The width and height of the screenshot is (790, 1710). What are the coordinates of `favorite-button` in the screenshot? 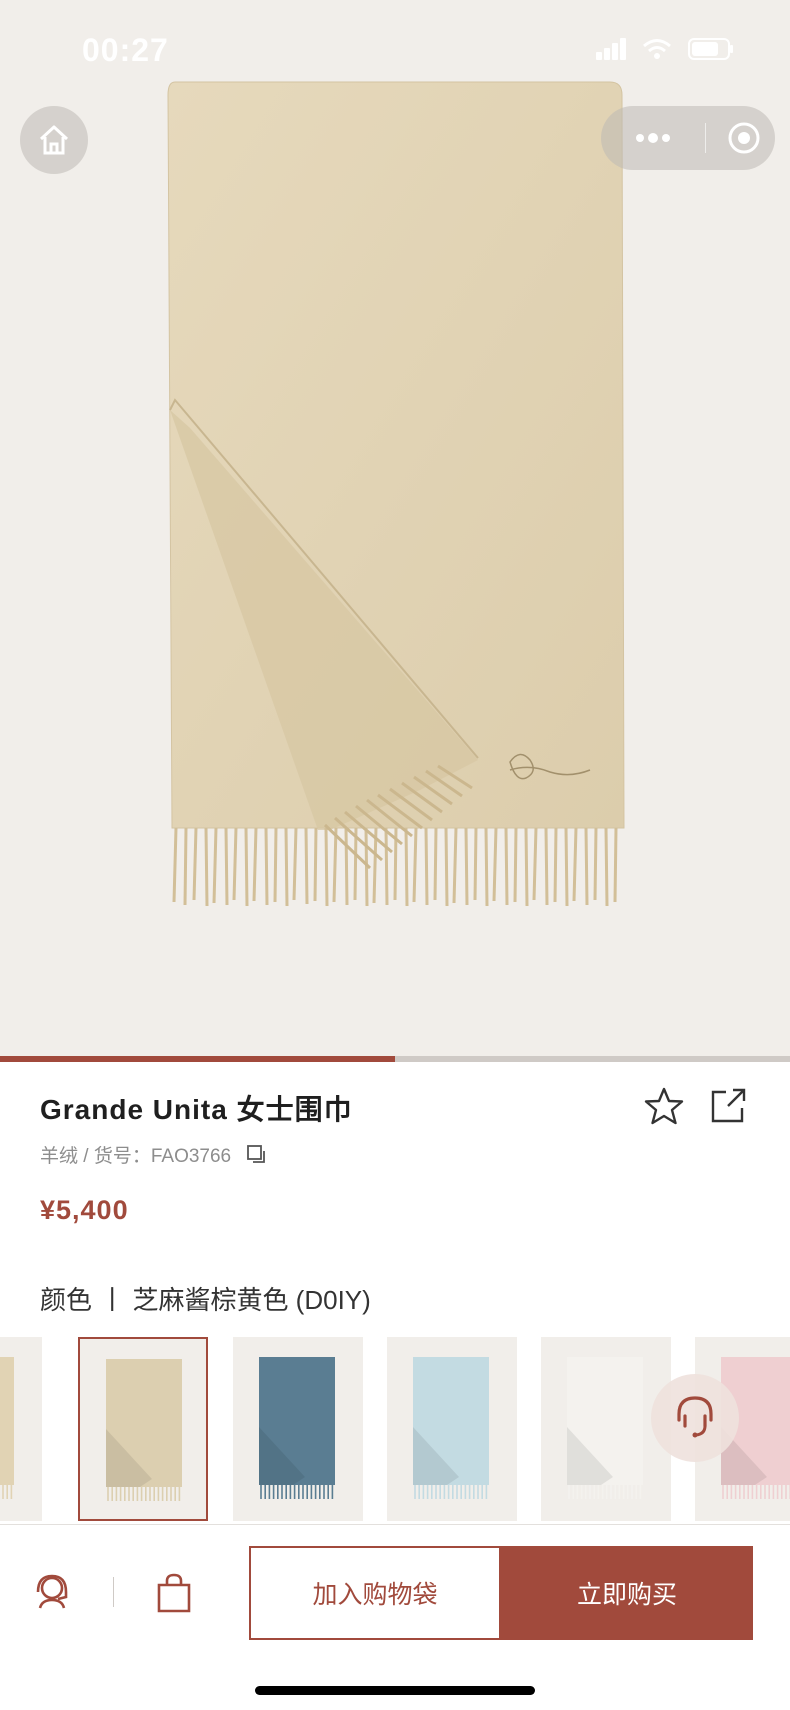 It's located at (664, 1108).